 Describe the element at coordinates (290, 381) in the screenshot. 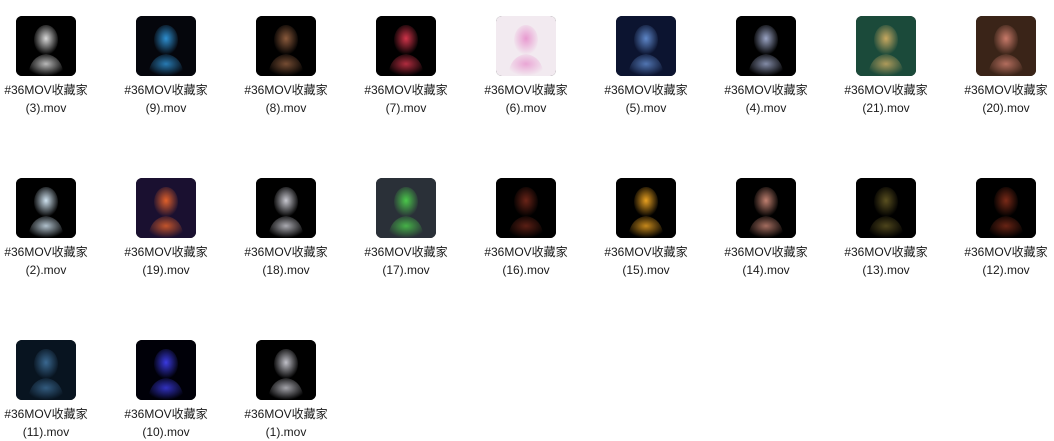

I see `file-item: #36MOV收藏家 (1).mov` at that location.